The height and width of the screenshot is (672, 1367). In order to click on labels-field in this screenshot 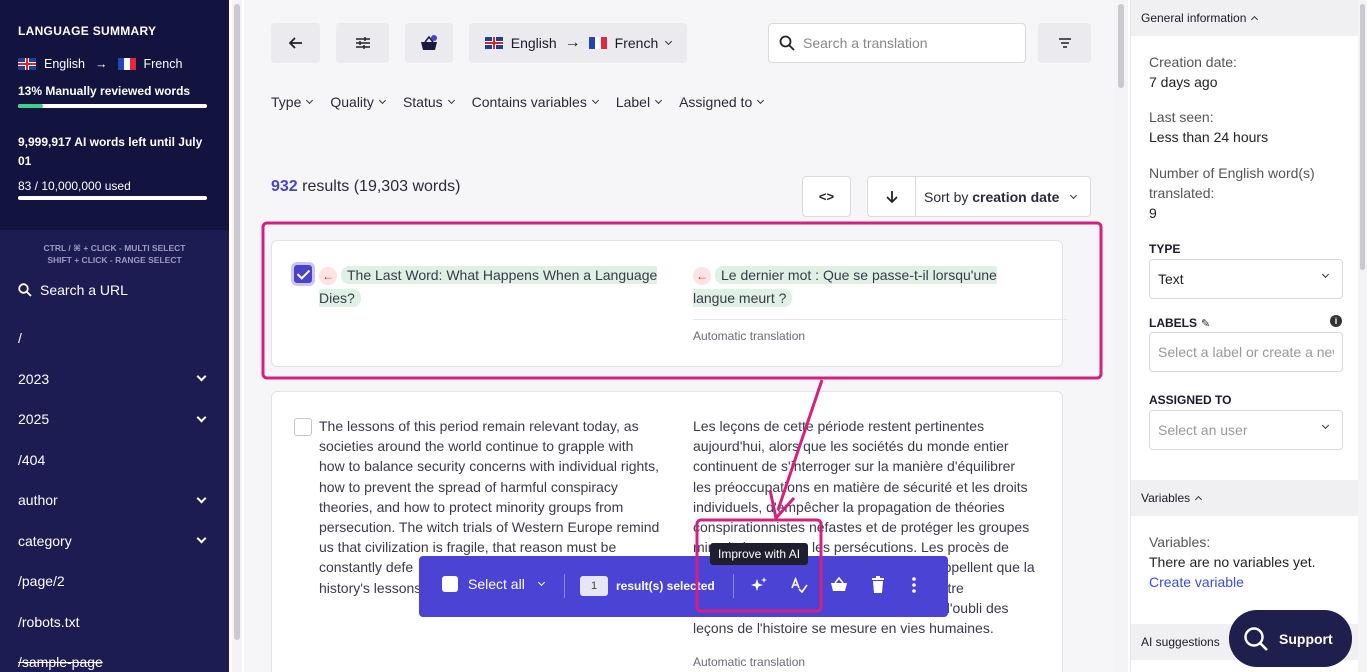, I will do `click(1246, 352)`.